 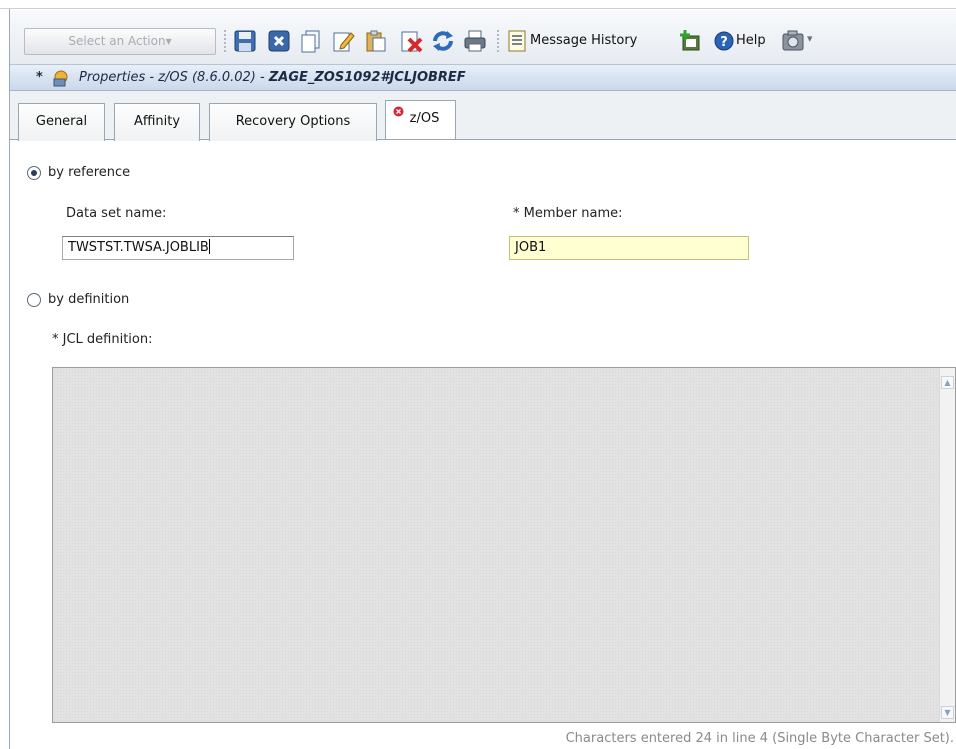 I want to click on text-cursor, so click(x=209, y=246).